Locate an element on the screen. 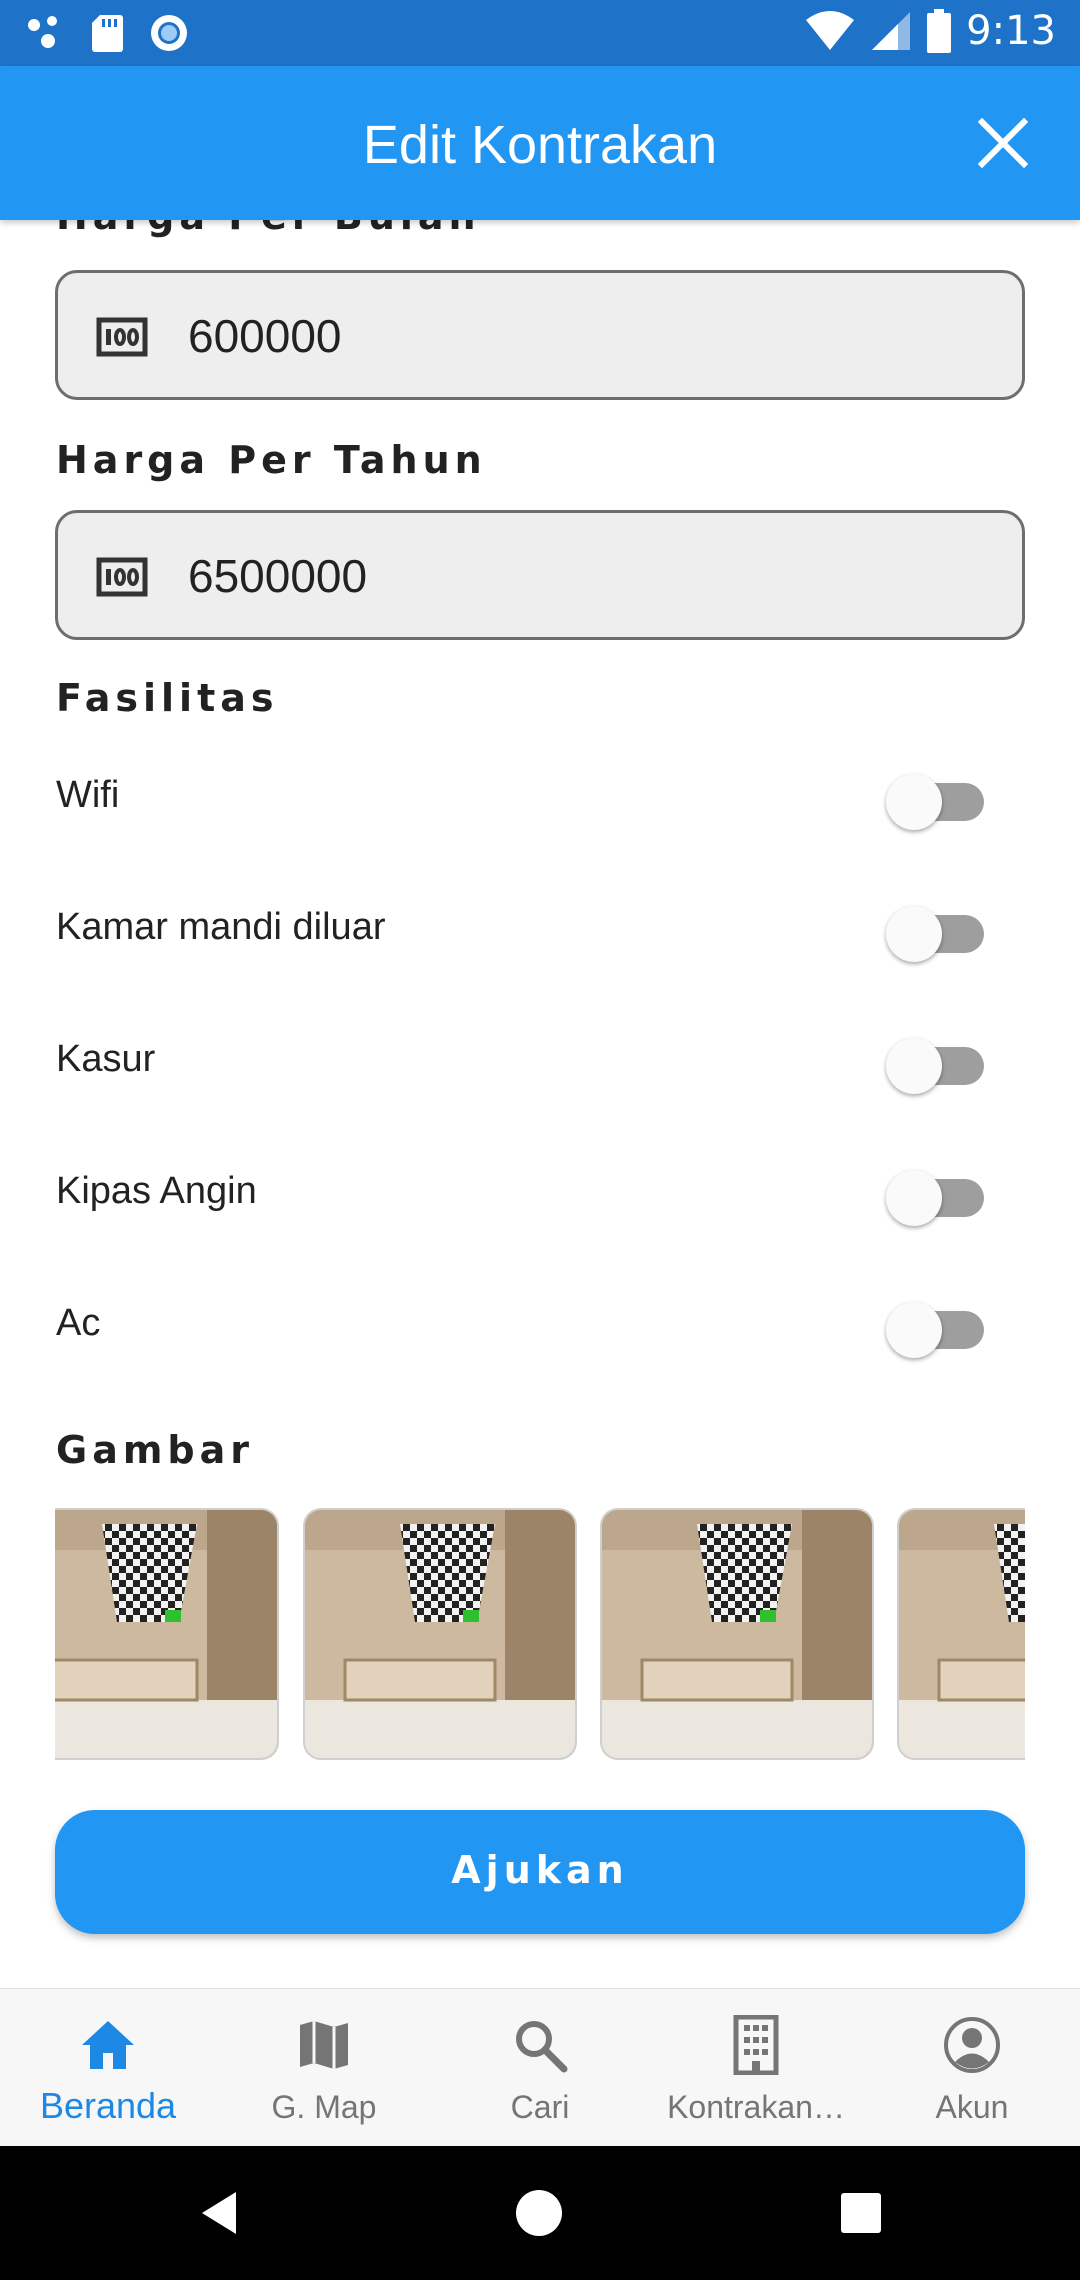 Image resolution: width=1080 pixels, height=2280 pixels. home-circle-icon is located at coordinates (539, 2213).